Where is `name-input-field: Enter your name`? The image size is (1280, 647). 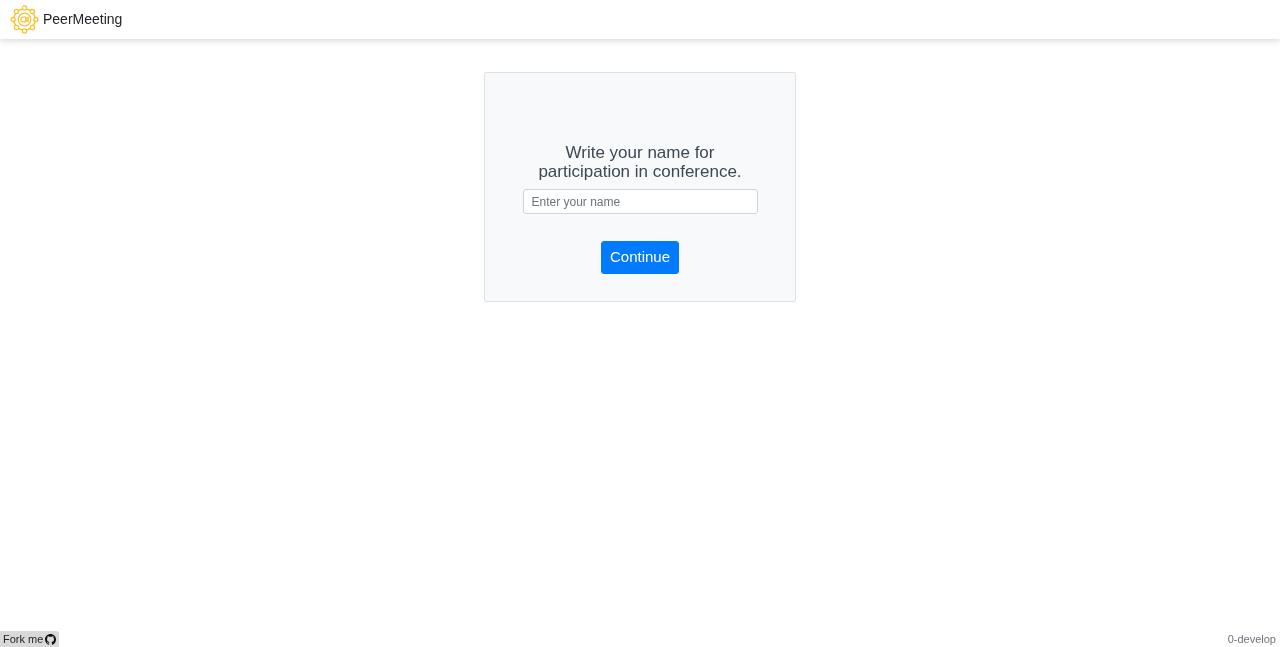
name-input-field: Enter your name is located at coordinates (640, 201).